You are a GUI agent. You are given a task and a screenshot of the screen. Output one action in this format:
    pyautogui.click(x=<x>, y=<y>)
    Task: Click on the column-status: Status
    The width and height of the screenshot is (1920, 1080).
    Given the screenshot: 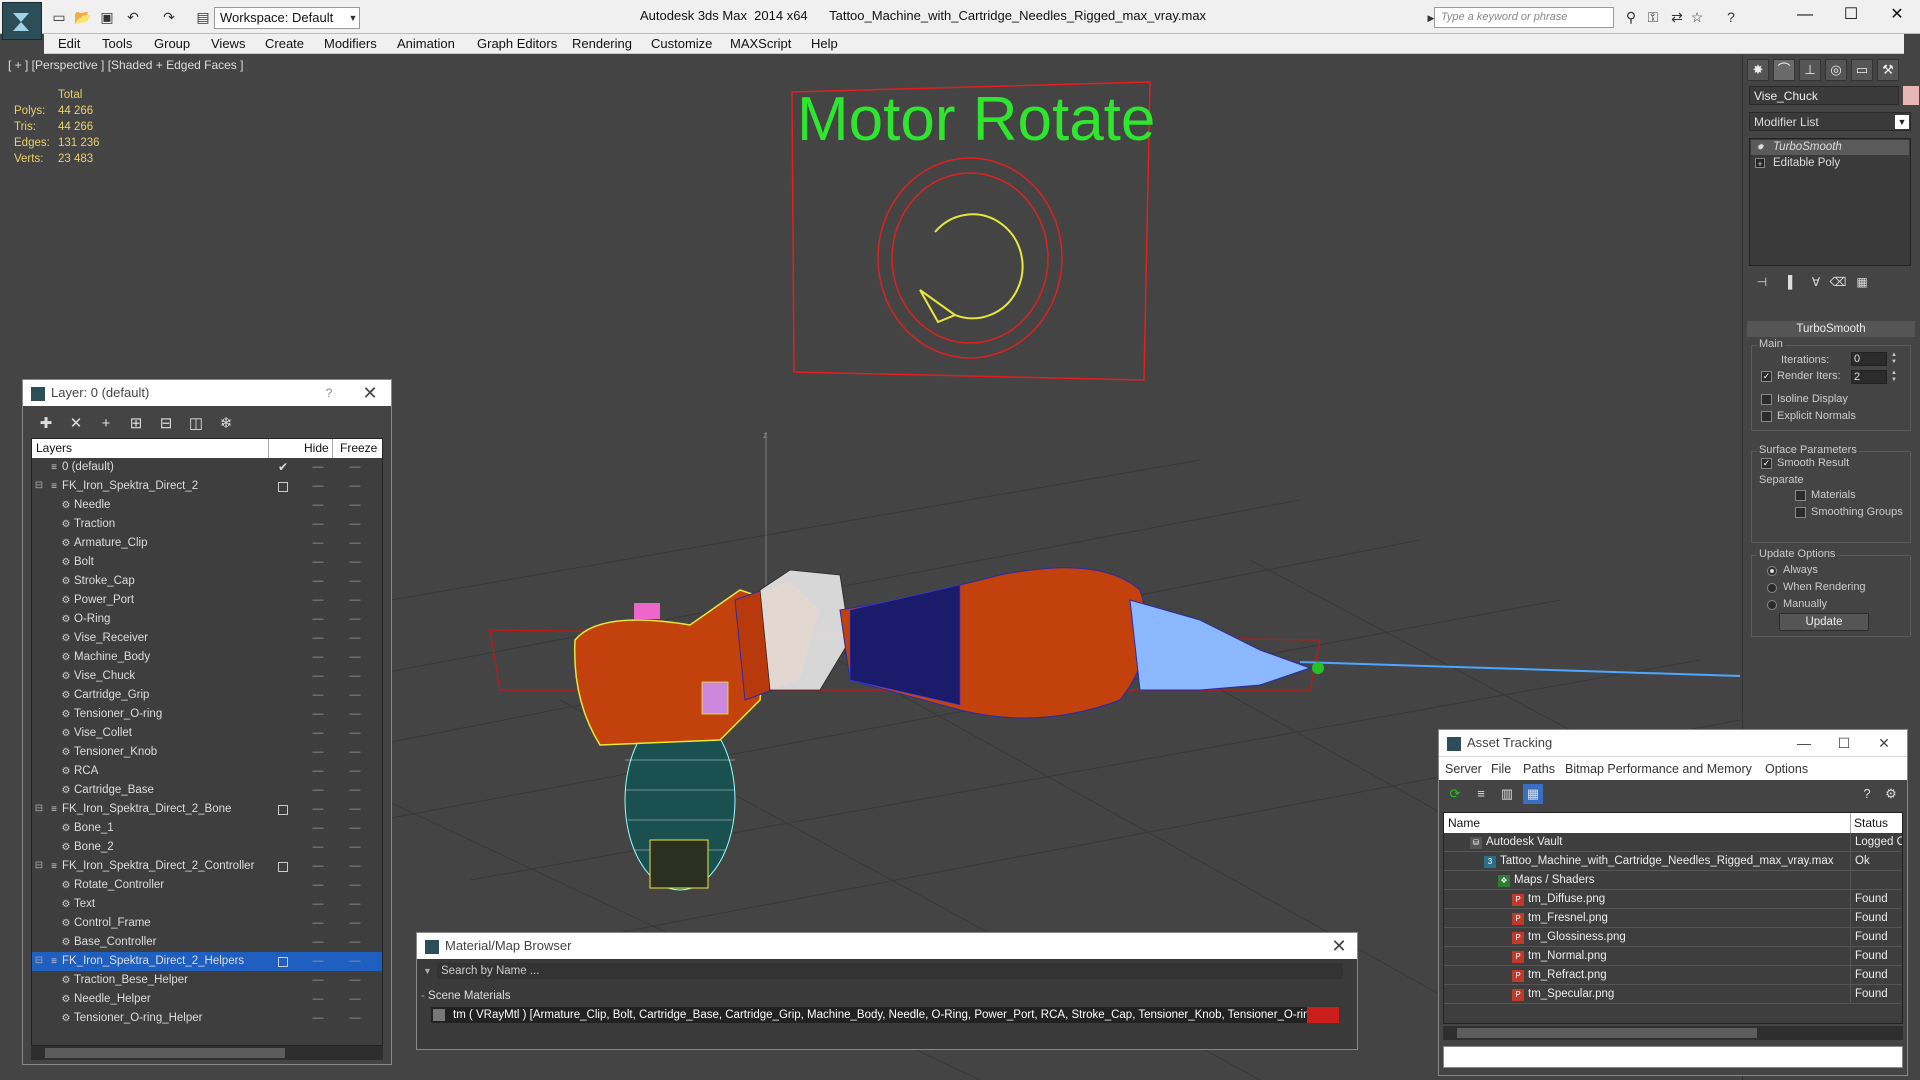 What is the action you would take?
    pyautogui.click(x=1871, y=823)
    